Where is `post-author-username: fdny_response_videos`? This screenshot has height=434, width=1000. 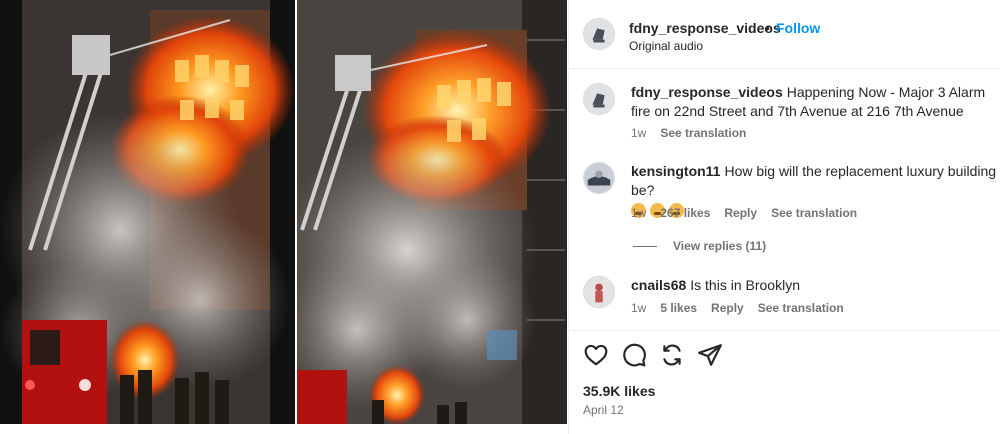 post-author-username: fdny_response_videos is located at coordinates (705, 28).